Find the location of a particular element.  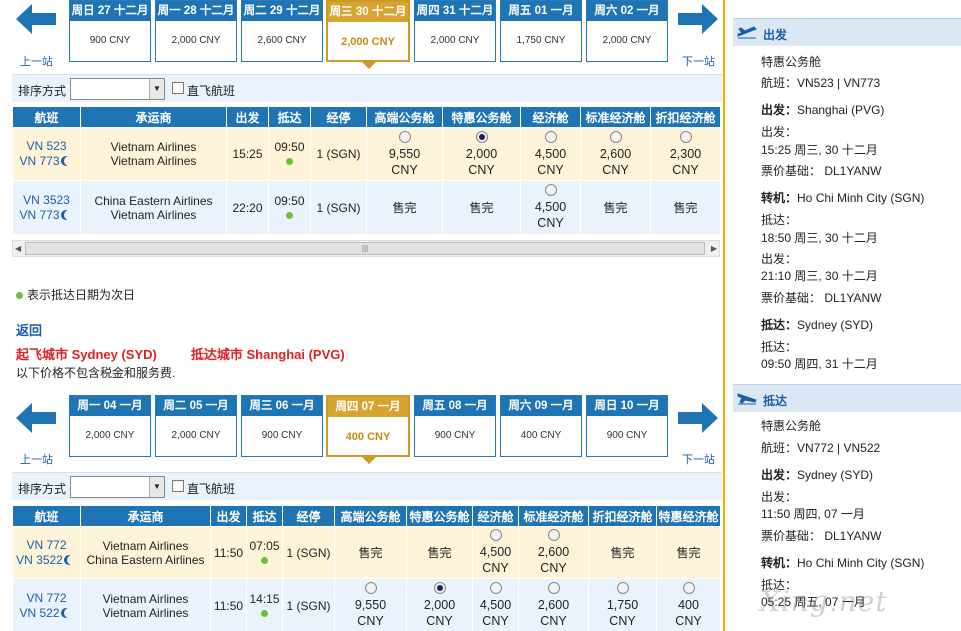

outbound-sort-bar: 排序方式 ▼ 直飞航班 is located at coordinates (367, 88).